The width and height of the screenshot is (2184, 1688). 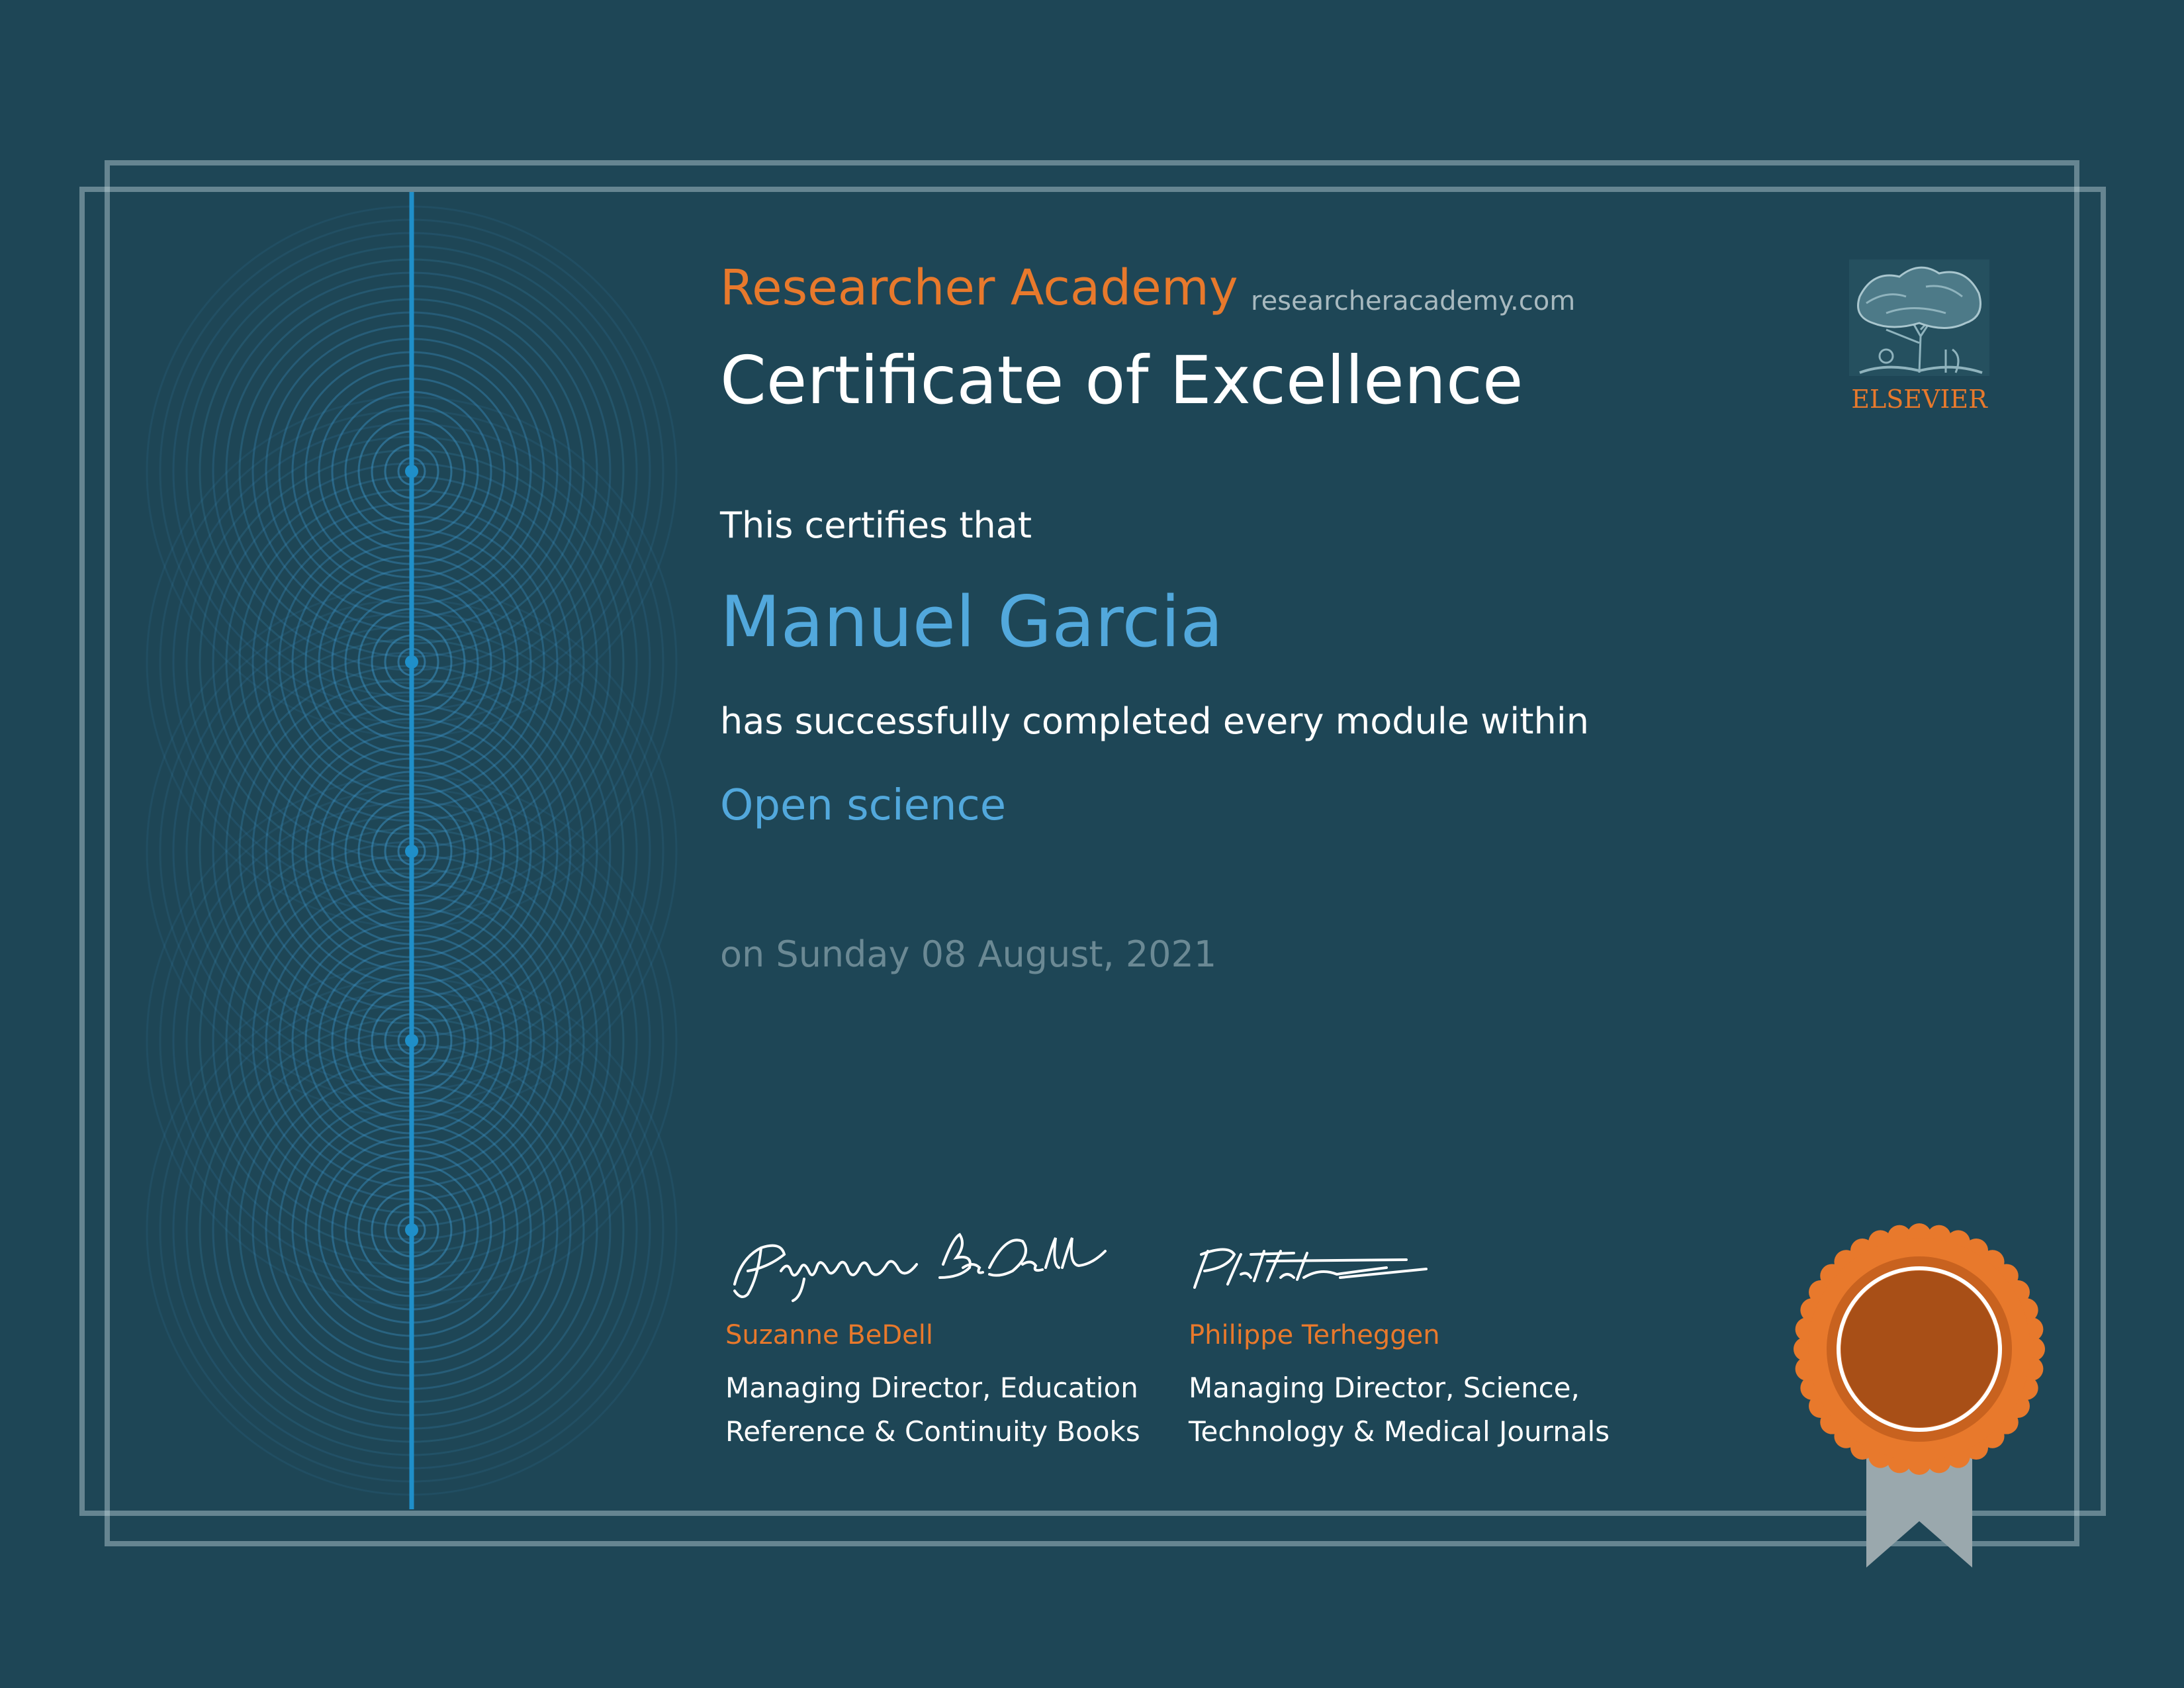 I want to click on website-link: researcheracademy.com, so click(x=1413, y=301).